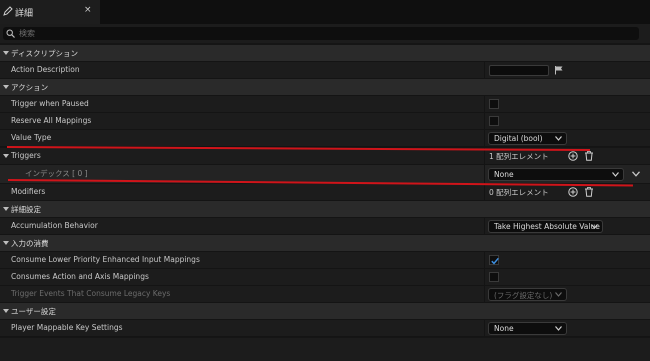  Describe the element at coordinates (88, 10) in the screenshot. I see `close-tab-icon: ×` at that location.